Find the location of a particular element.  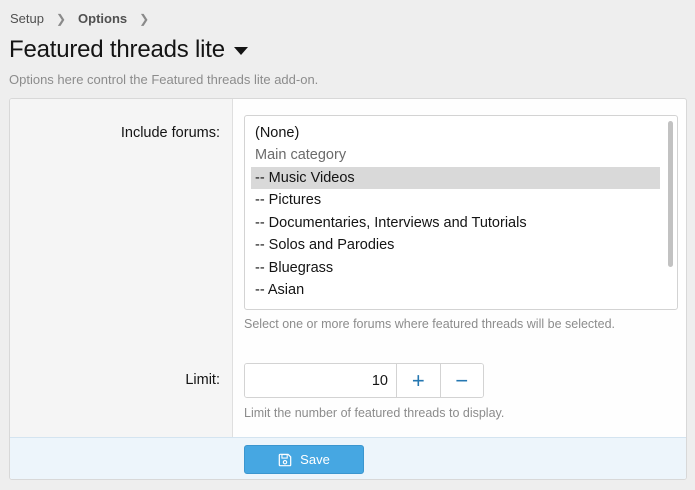

list-option: -- Bluegrass is located at coordinates (455, 268).